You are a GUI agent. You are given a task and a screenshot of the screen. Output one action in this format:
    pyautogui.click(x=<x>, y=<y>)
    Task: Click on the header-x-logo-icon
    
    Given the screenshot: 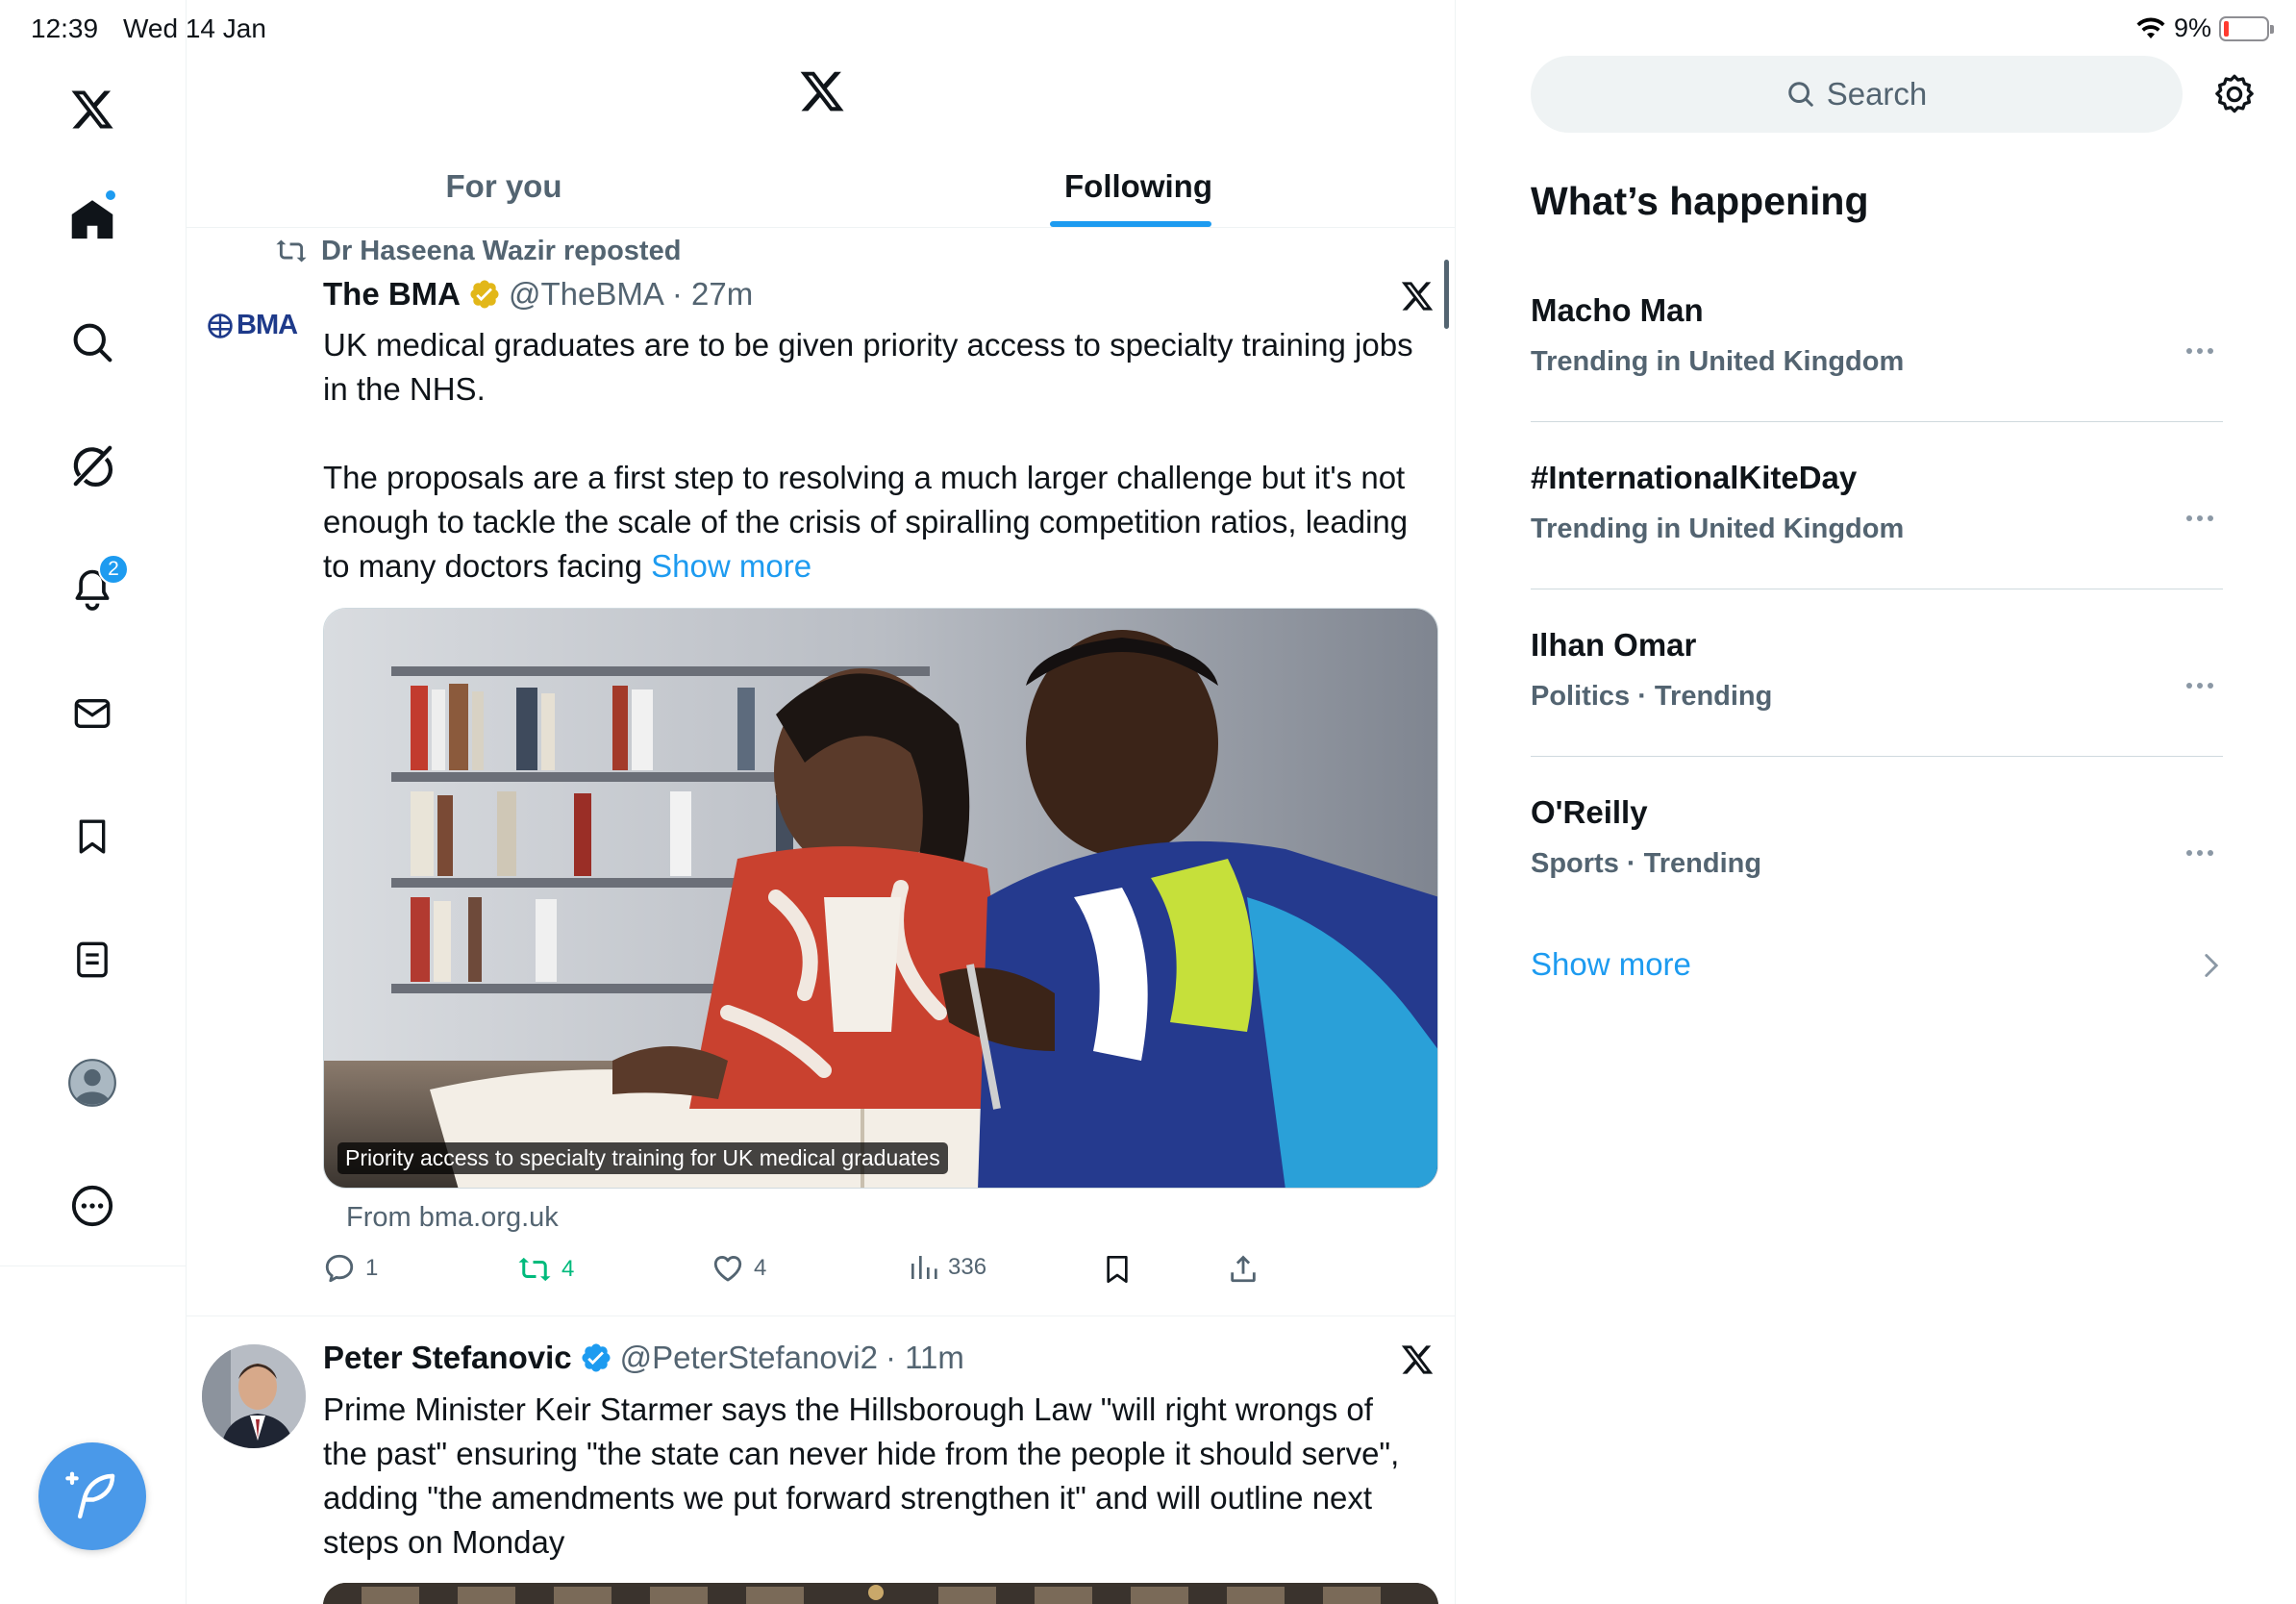 What is the action you would take?
    pyautogui.click(x=822, y=91)
    